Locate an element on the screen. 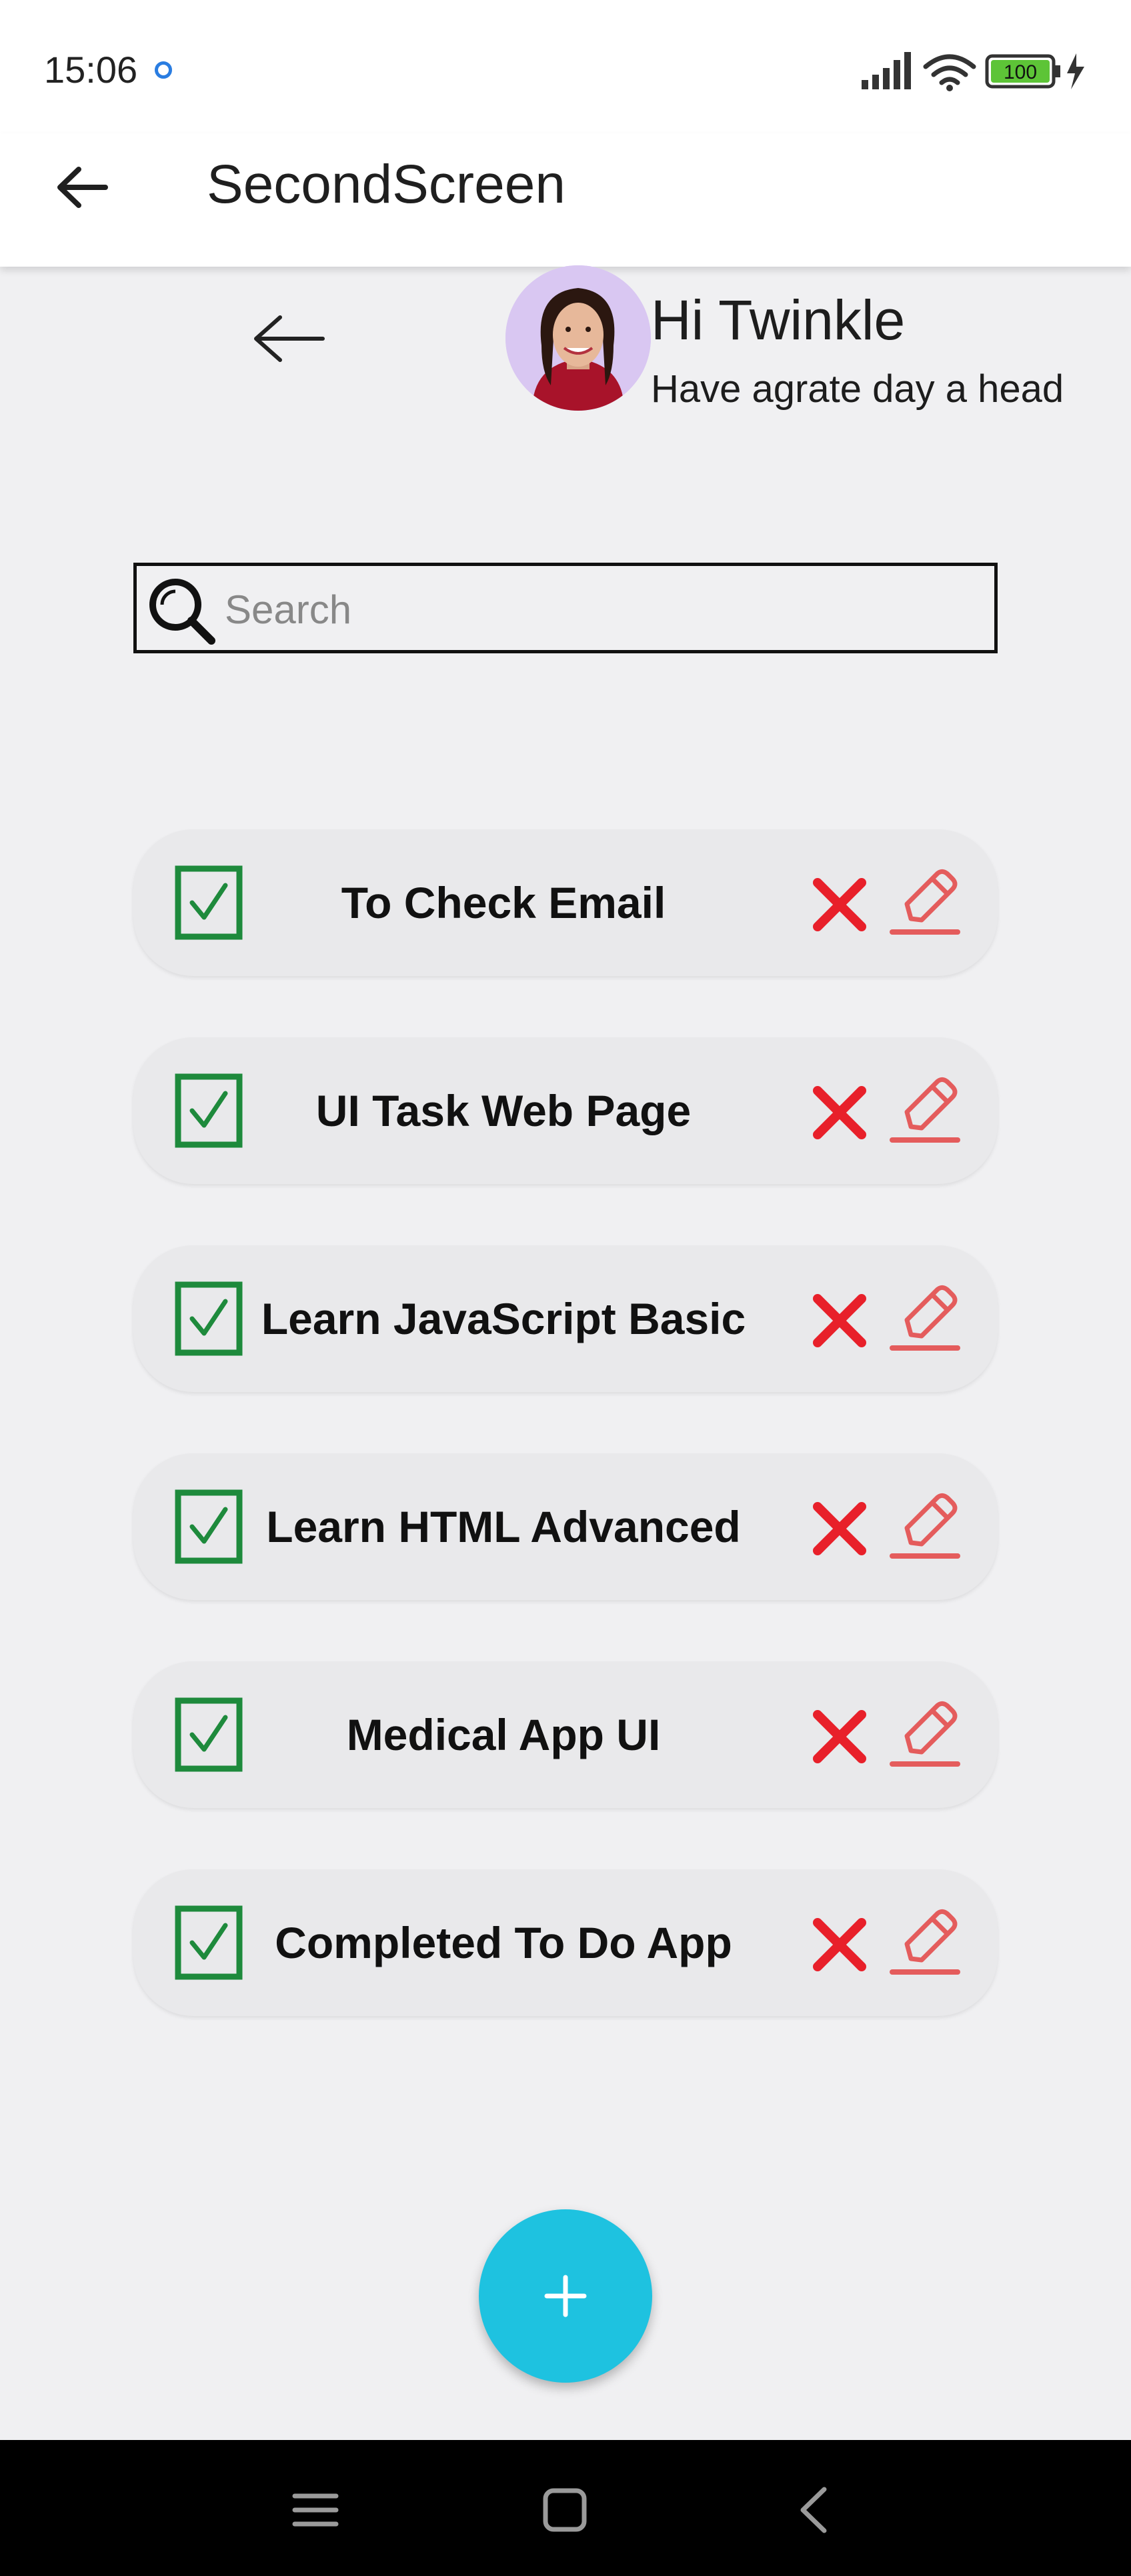  back-icon is located at coordinates (814, 2510).